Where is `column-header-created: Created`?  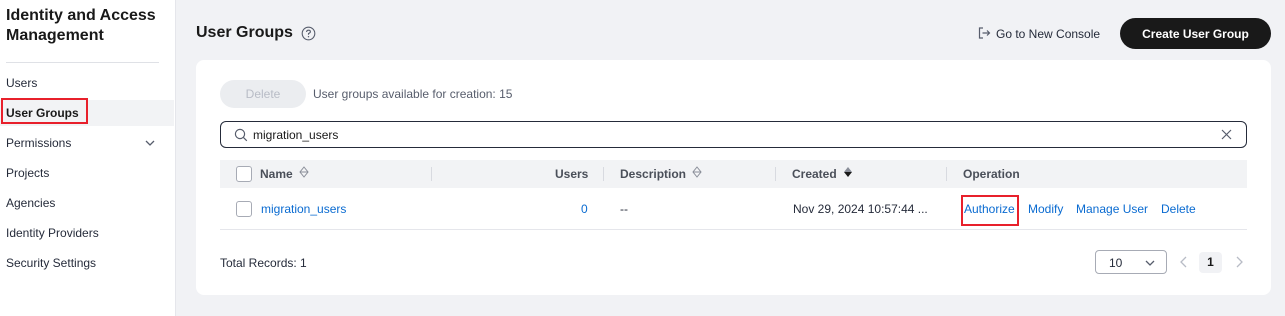
column-header-created: Created is located at coordinates (823, 174).